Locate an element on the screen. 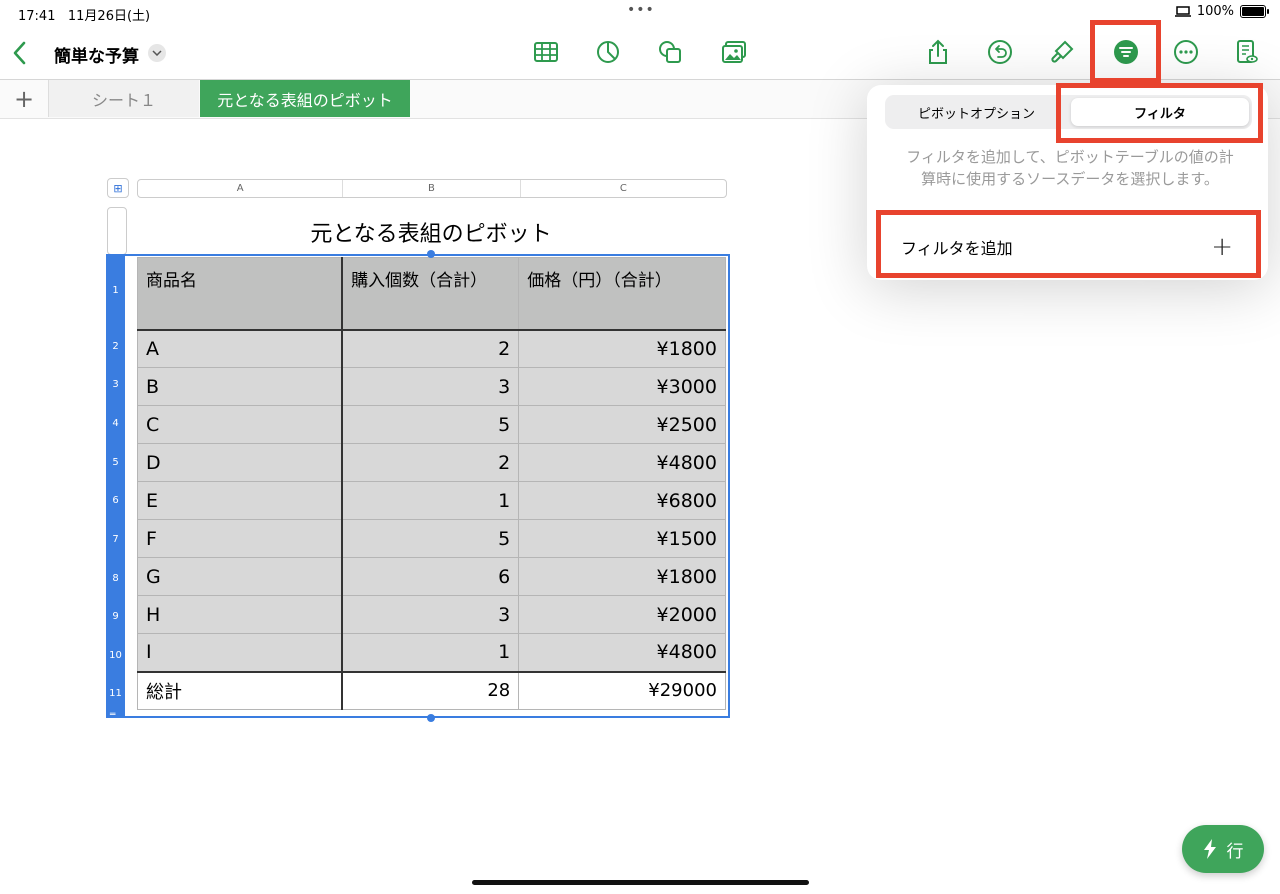 This screenshot has width=1280, height=894. document-title: 簡単な予算 is located at coordinates (96, 54).